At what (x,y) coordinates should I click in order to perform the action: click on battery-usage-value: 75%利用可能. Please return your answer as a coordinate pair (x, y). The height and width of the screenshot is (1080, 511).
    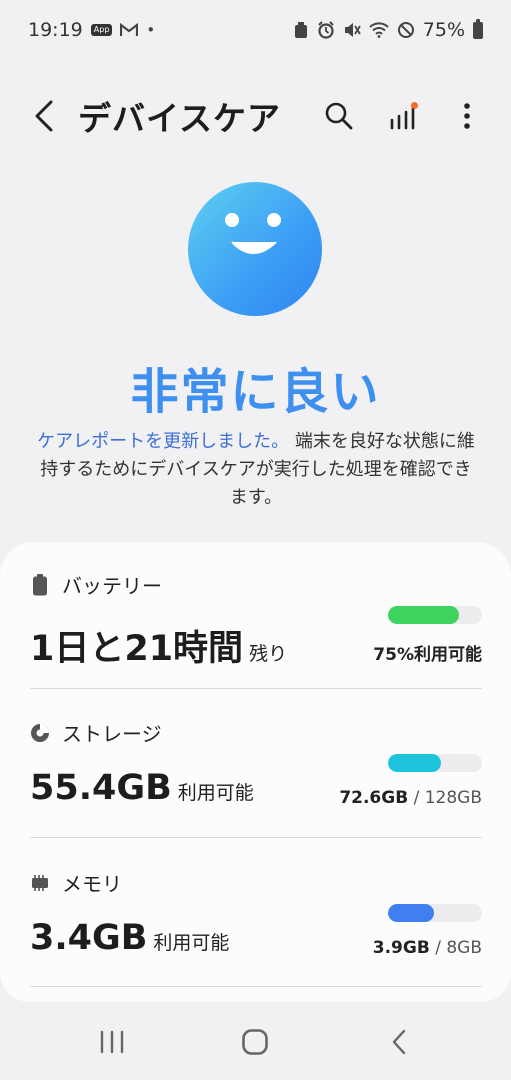
    Looking at the image, I should click on (427, 655).